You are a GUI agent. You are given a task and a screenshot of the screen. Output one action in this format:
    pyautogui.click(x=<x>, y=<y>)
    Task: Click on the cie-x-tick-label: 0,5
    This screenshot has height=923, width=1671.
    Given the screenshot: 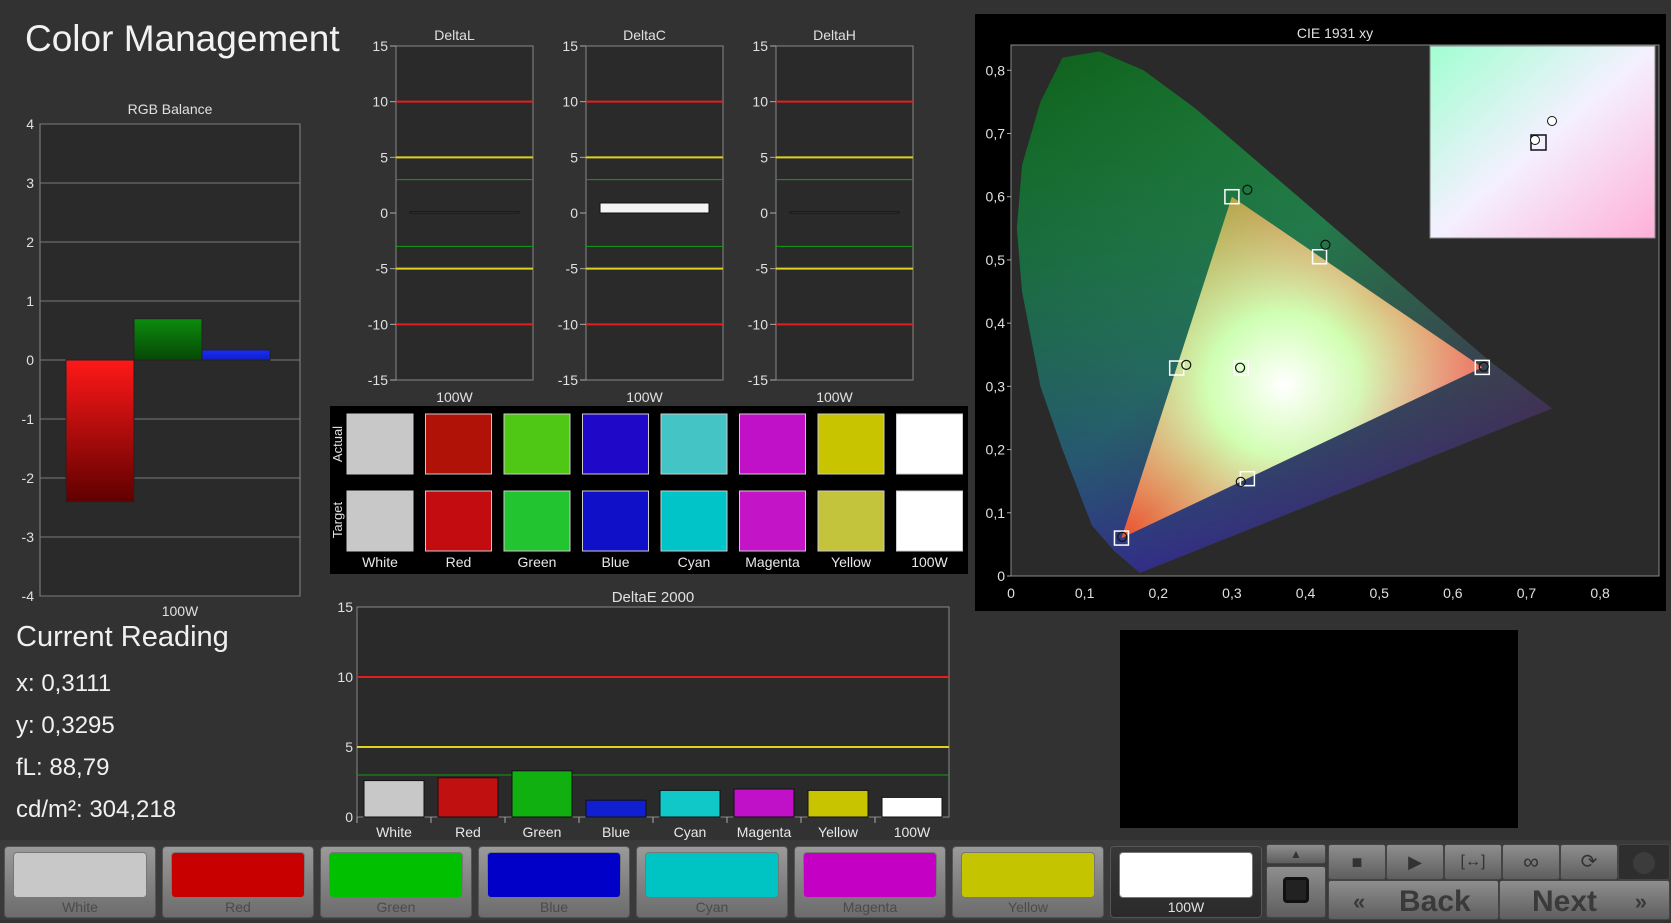 What is the action you would take?
    pyautogui.click(x=1379, y=593)
    